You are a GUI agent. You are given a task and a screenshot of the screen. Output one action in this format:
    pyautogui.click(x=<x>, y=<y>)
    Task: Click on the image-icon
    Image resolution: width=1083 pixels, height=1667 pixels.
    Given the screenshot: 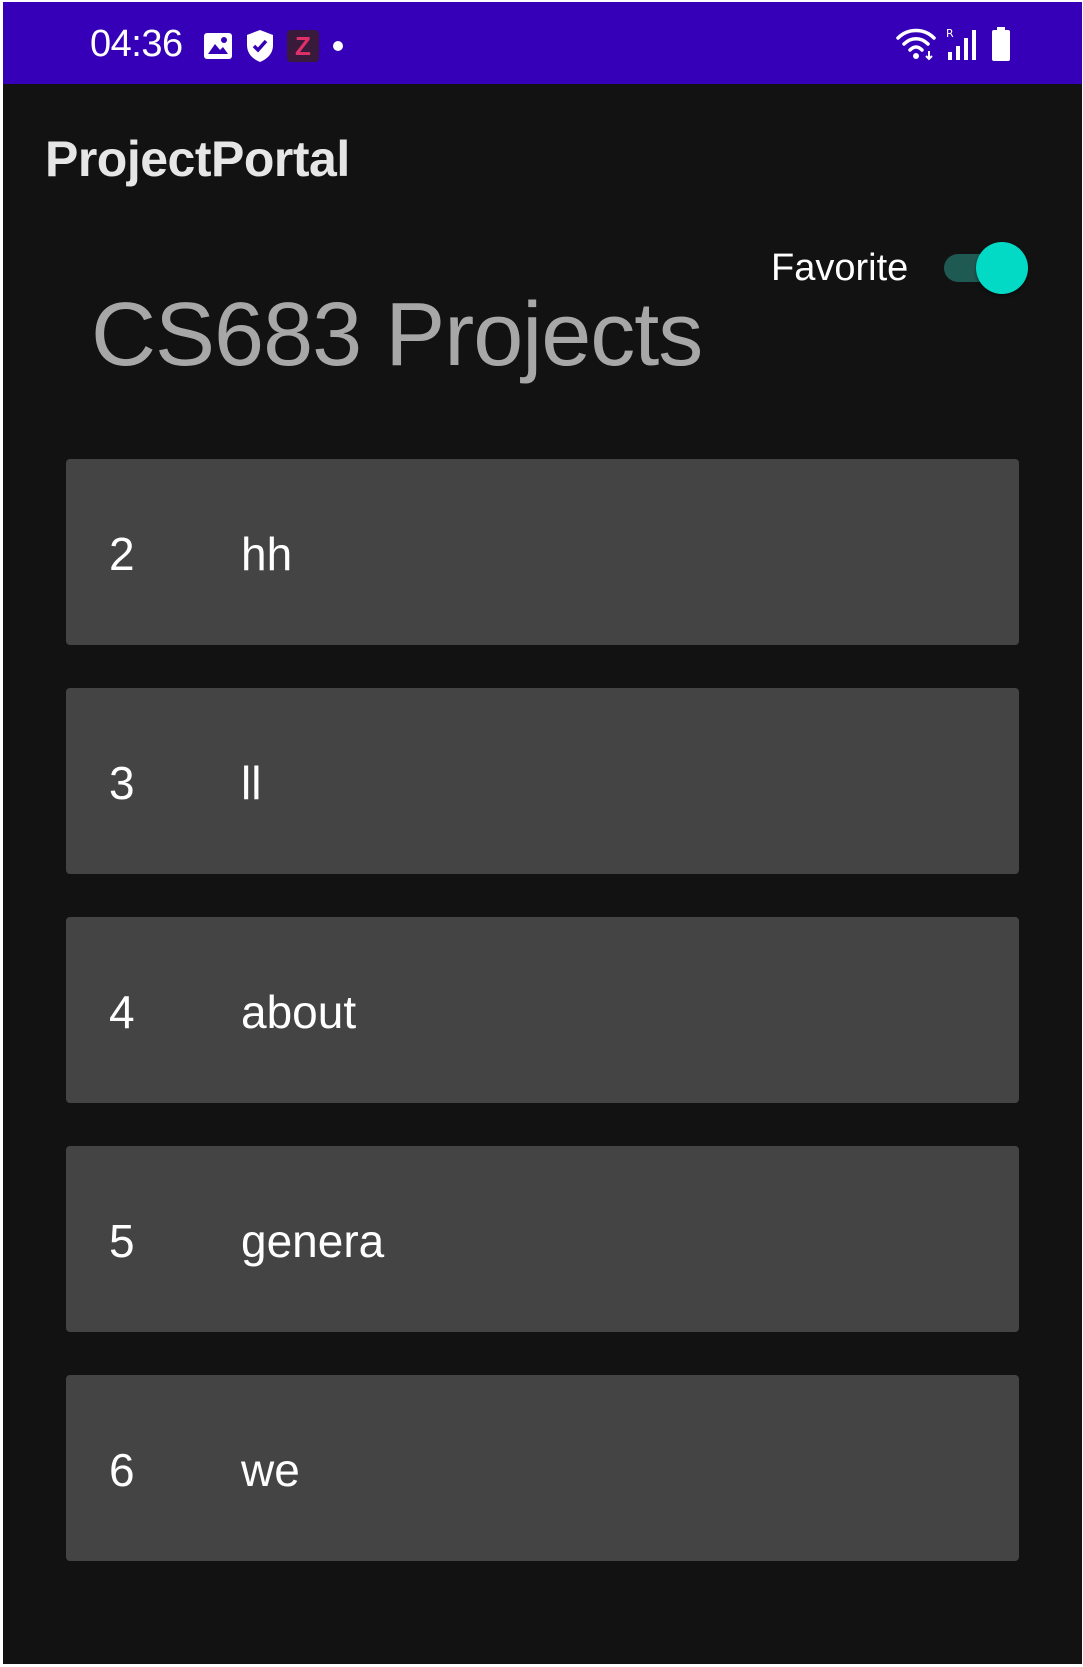 What is the action you would take?
    pyautogui.click(x=218, y=46)
    